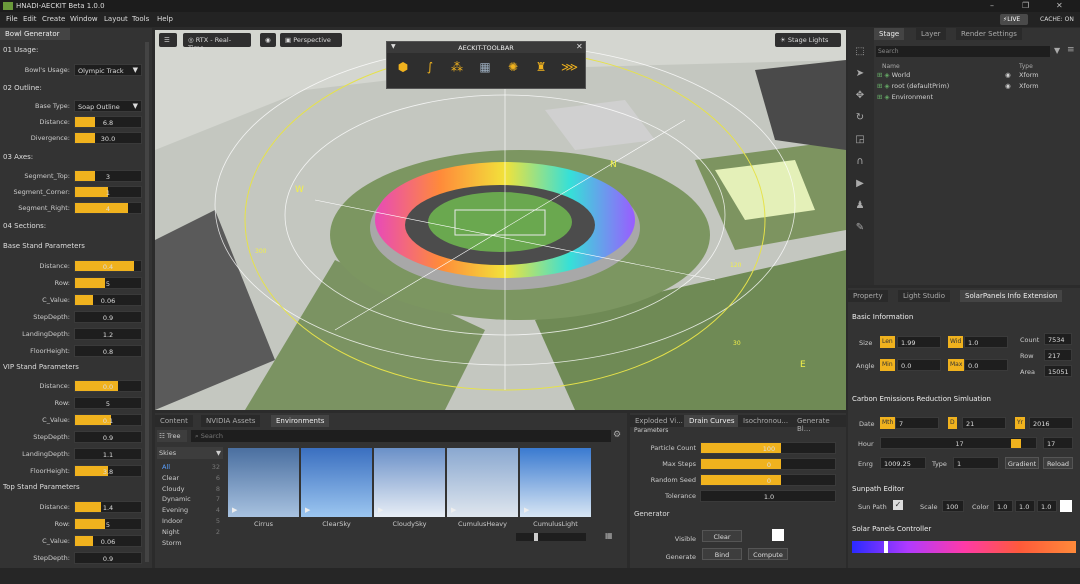  I want to click on eye-icon: ◉, so click(268, 40).